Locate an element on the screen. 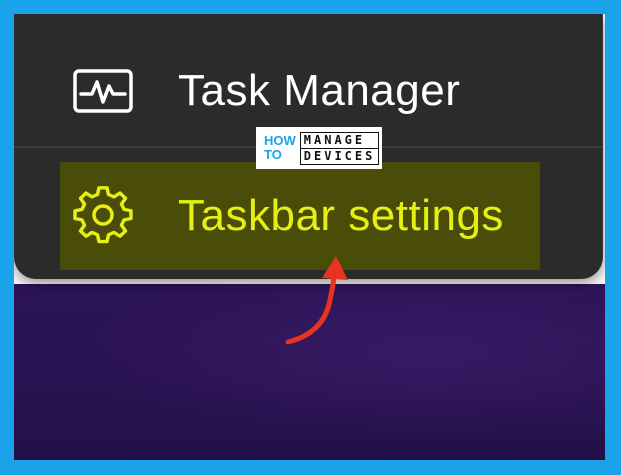  logo-manage-devices: MANAGE DEVICES is located at coordinates (339, 148).